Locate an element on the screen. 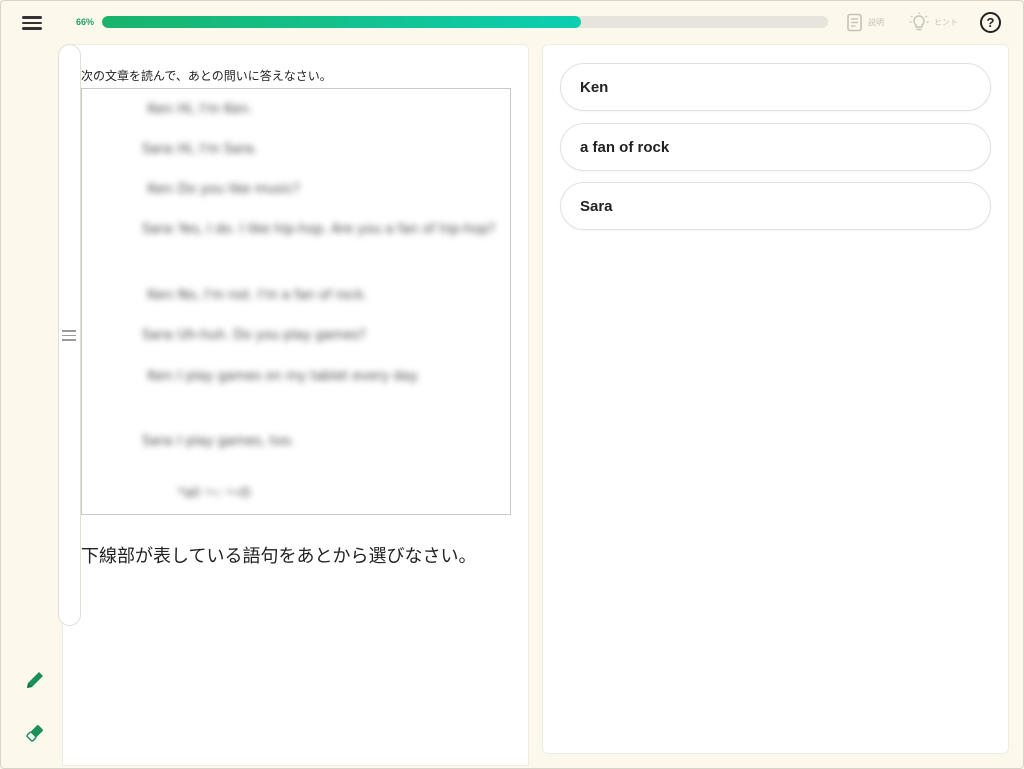 Image resolution: width=1024 pixels, height=769 pixels. question-text: 下線部が表している語句をあとから選びなさい。 is located at coordinates (279, 556).